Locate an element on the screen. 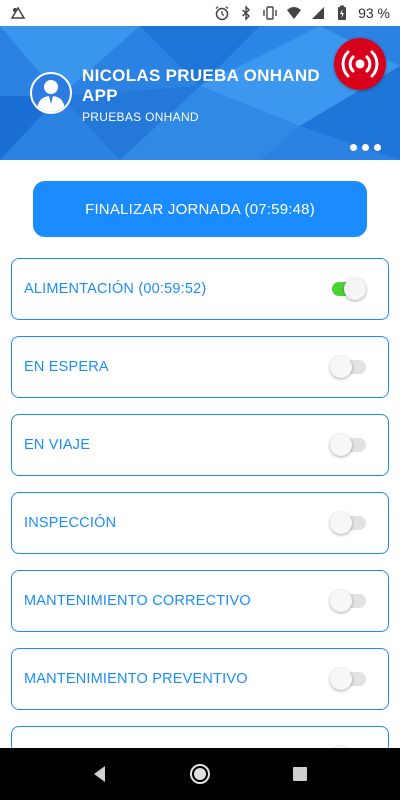  bluetooth-icon is located at coordinates (246, 13).